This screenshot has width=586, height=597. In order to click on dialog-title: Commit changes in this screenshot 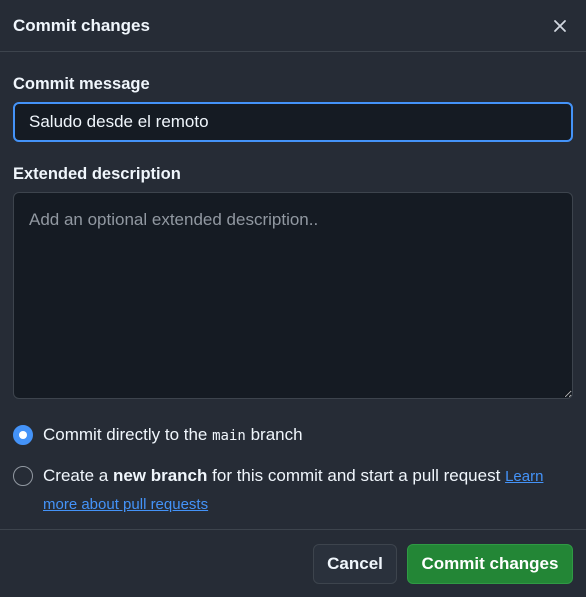, I will do `click(81, 25)`.